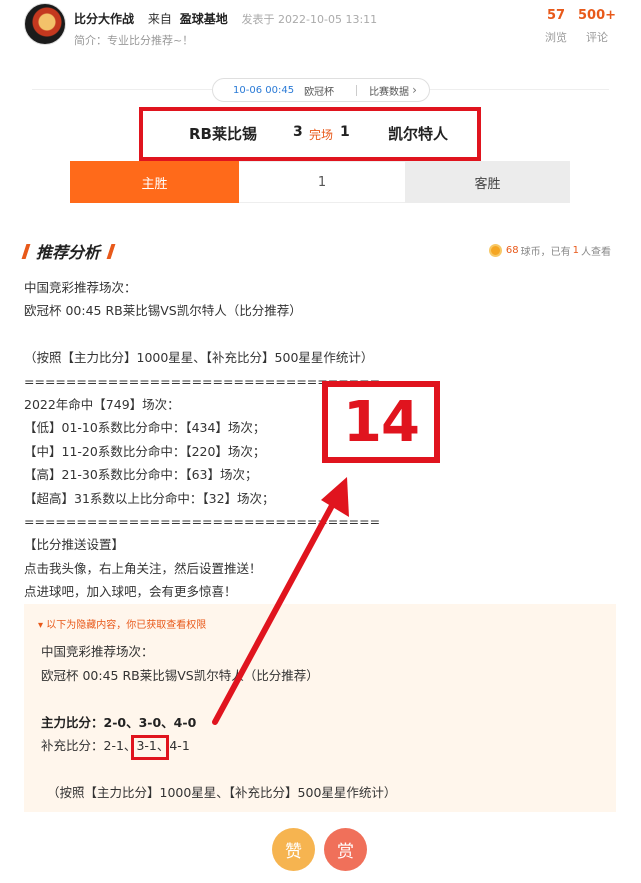 The width and height of the screenshot is (641, 883). Describe the element at coordinates (597, 15) in the screenshot. I see `comments-count: 500+` at that location.